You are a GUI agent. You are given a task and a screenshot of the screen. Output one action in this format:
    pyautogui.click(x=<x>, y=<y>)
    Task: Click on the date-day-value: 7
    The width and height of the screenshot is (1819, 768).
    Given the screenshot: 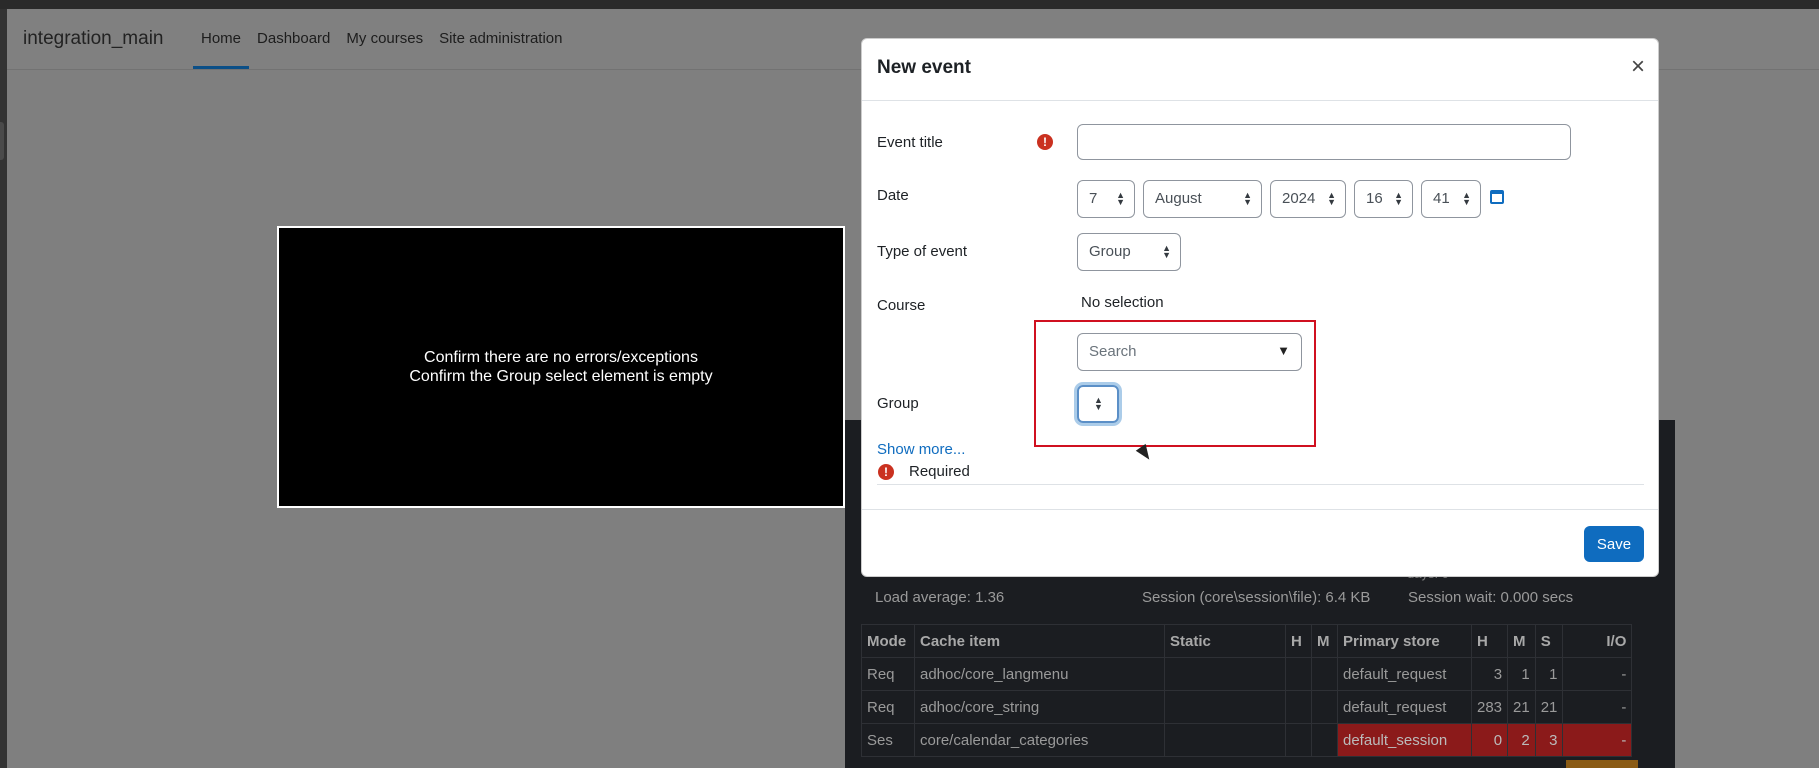 What is the action you would take?
    pyautogui.click(x=1093, y=198)
    